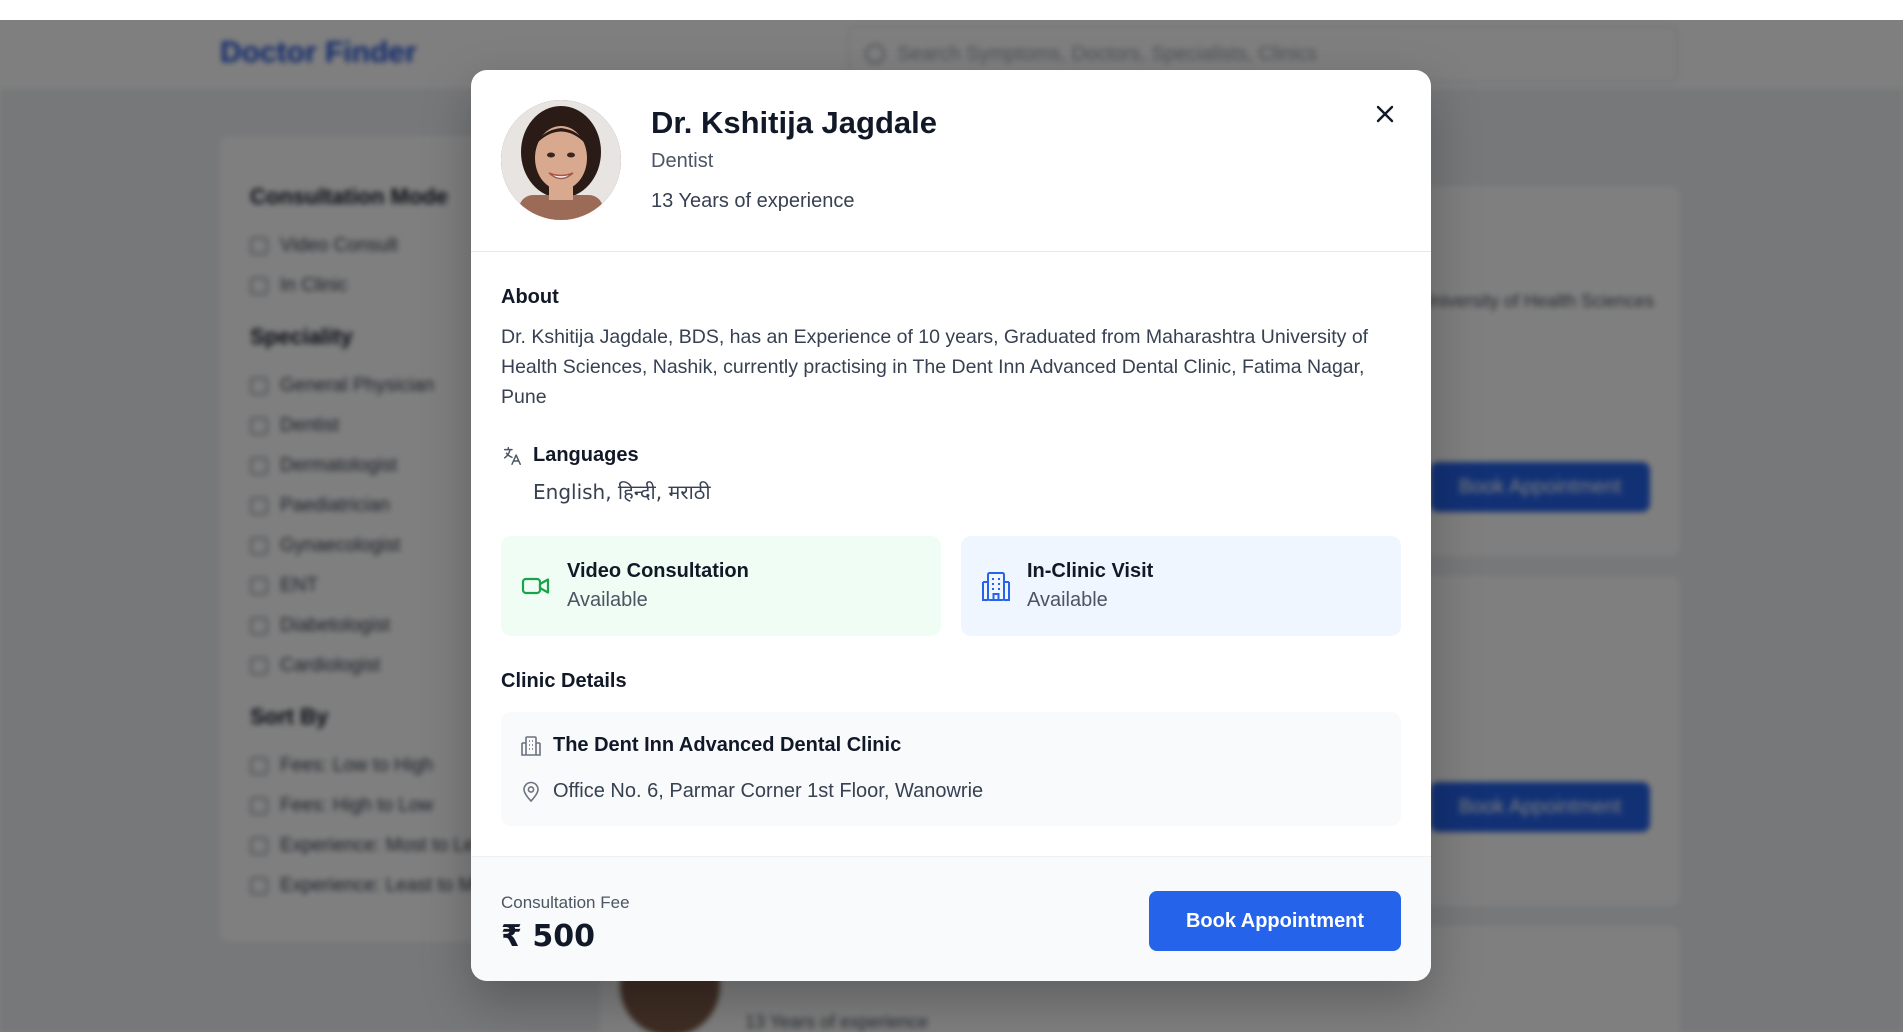  I want to click on clinic-name-row: The Dent Inn Advanced Dental Clinic, so click(711, 745).